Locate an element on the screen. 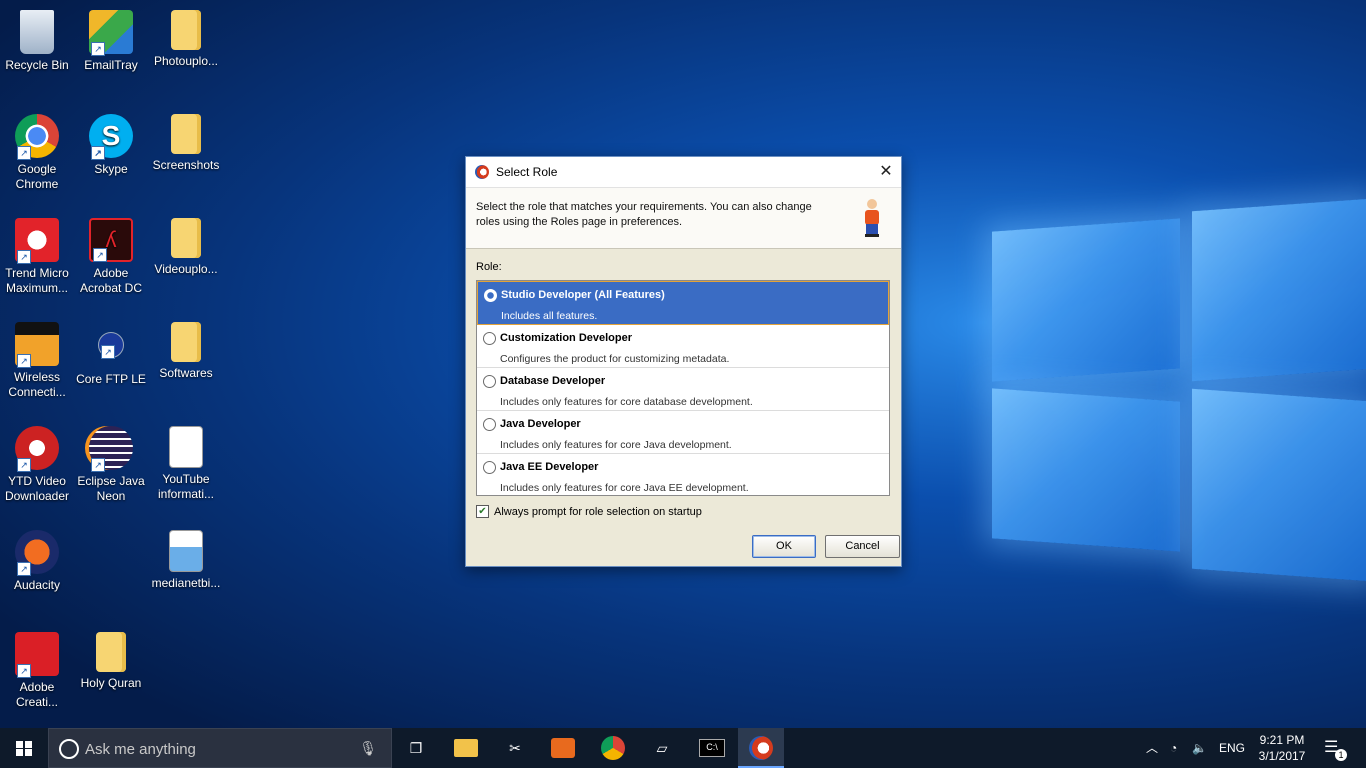  desktop-icon-softwares: Softwares is located at coordinates (186, 351).